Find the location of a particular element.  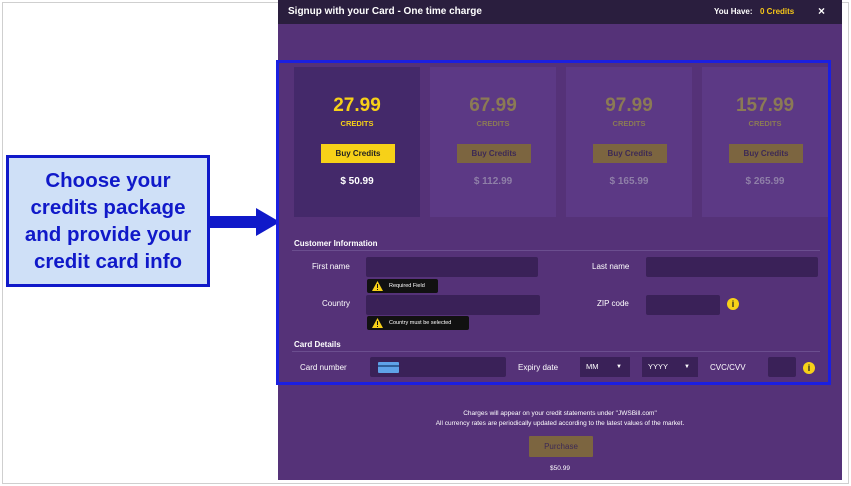

country-error-tooltip: Country must be selected is located at coordinates (418, 323).